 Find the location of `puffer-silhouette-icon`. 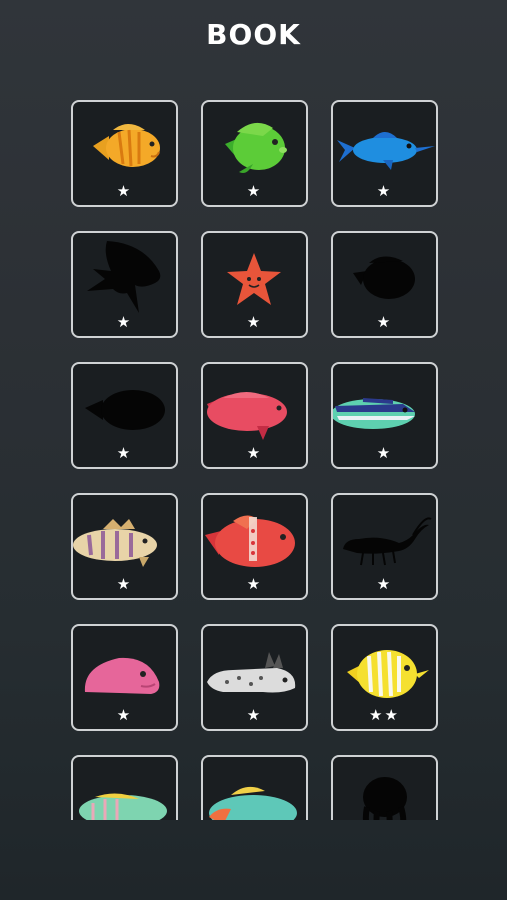

puffer-silhouette-icon is located at coordinates (124, 405).